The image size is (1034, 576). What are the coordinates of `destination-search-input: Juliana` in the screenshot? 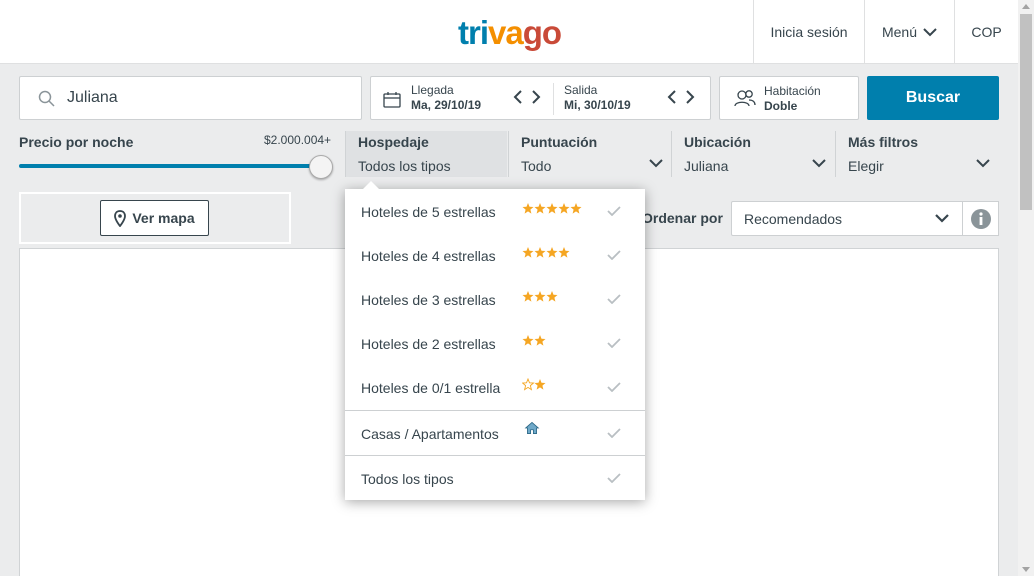 It's located at (190, 98).